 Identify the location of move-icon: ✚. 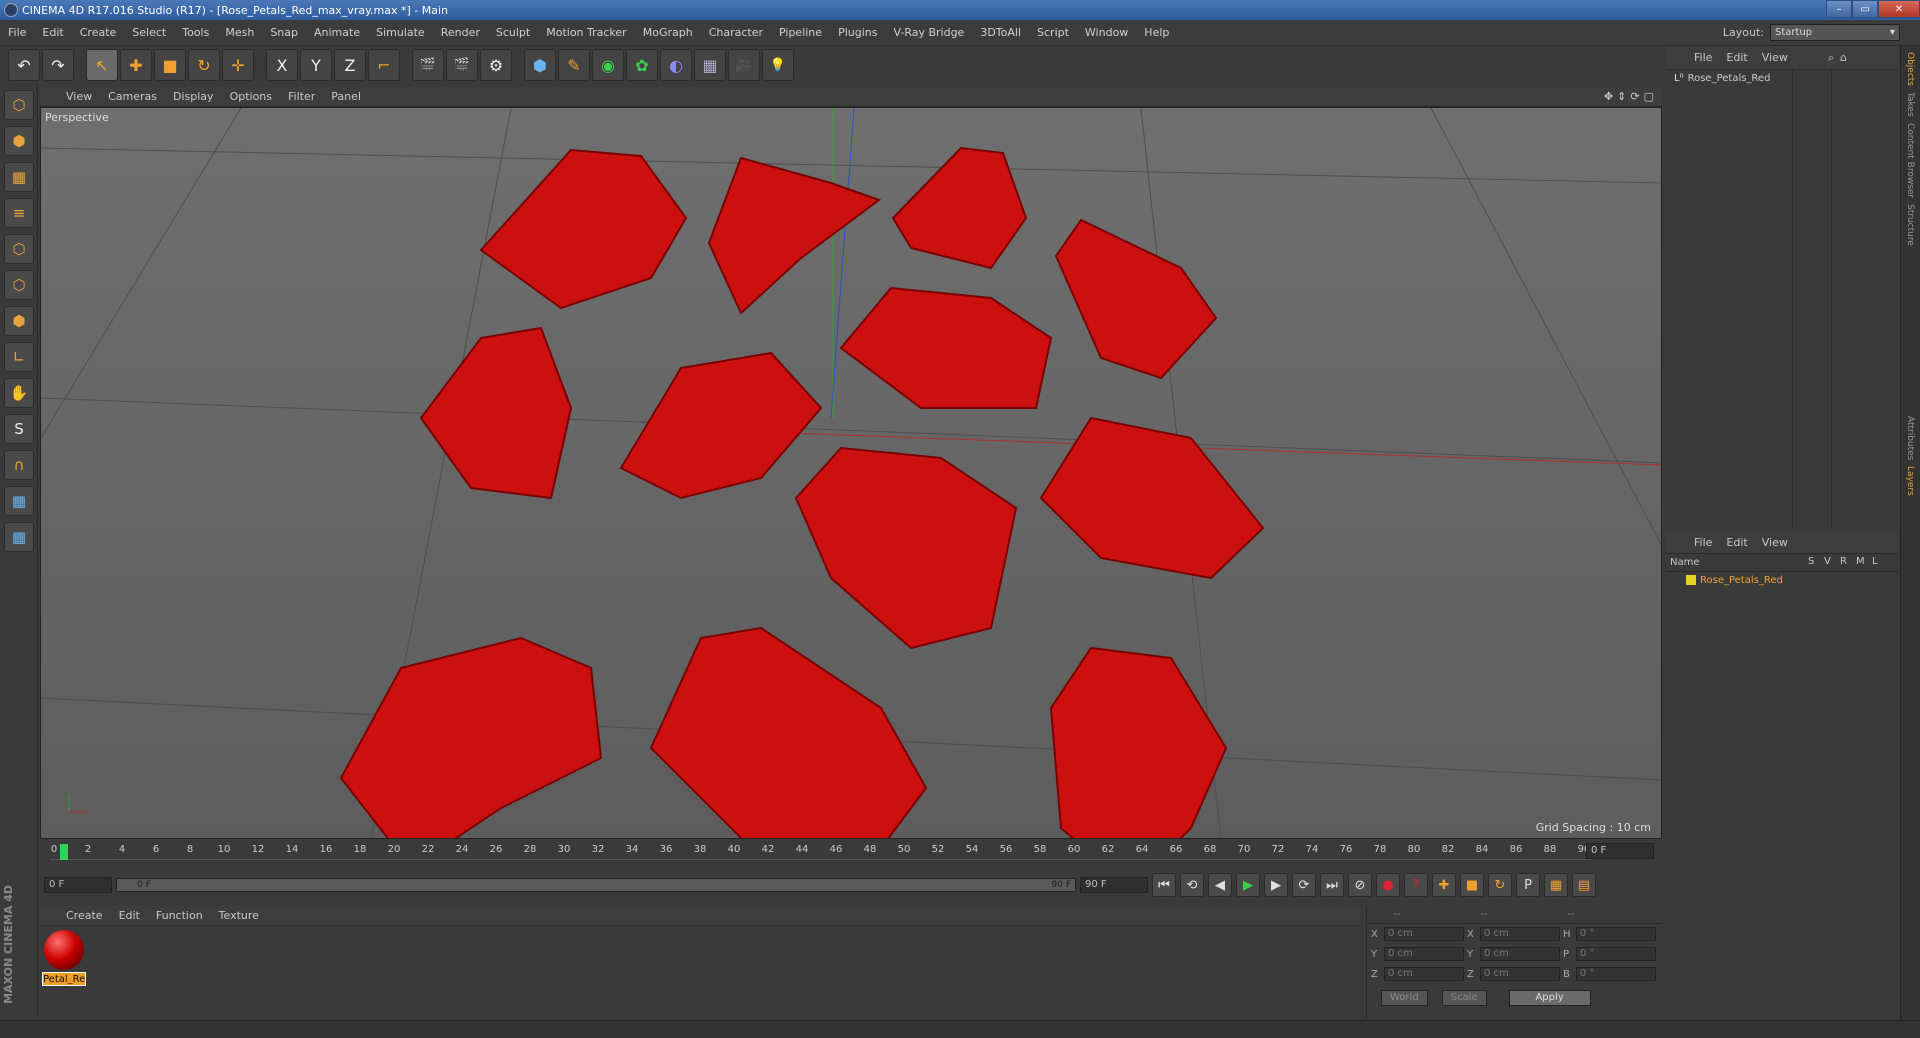
(136, 65).